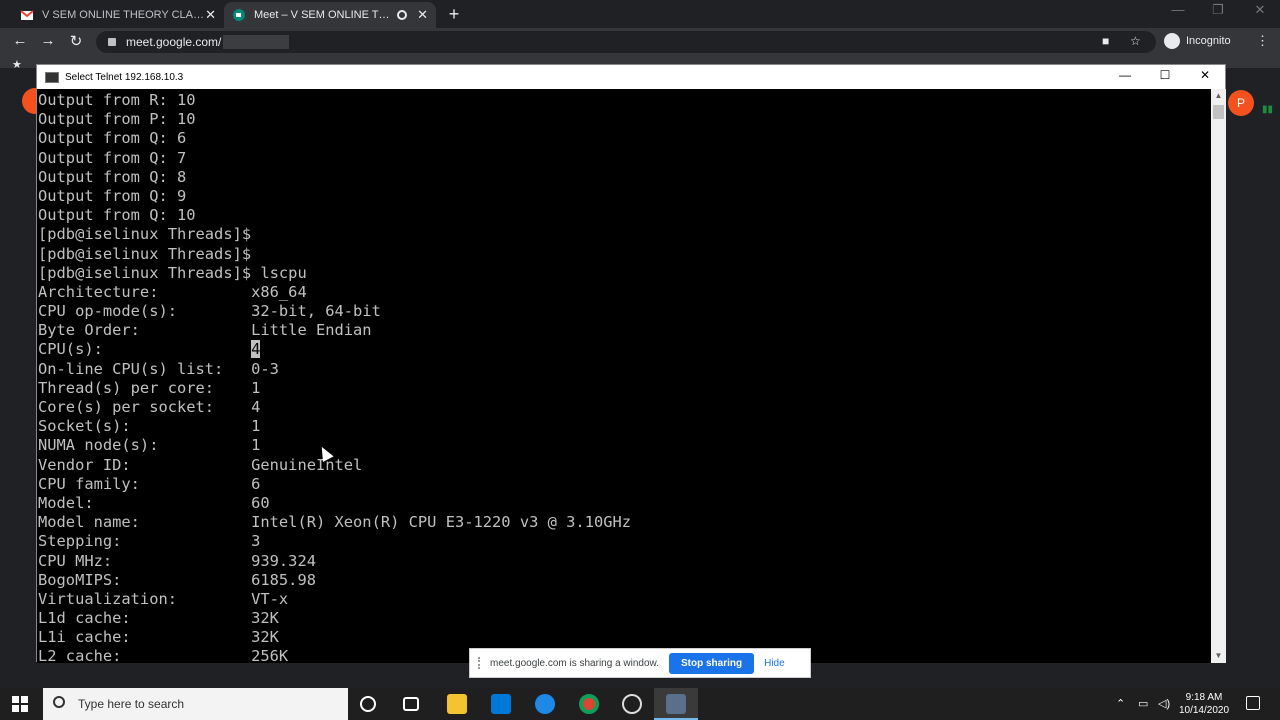  Describe the element at coordinates (117, 100) in the screenshot. I see `terminal-line: Output from R: 10` at that location.